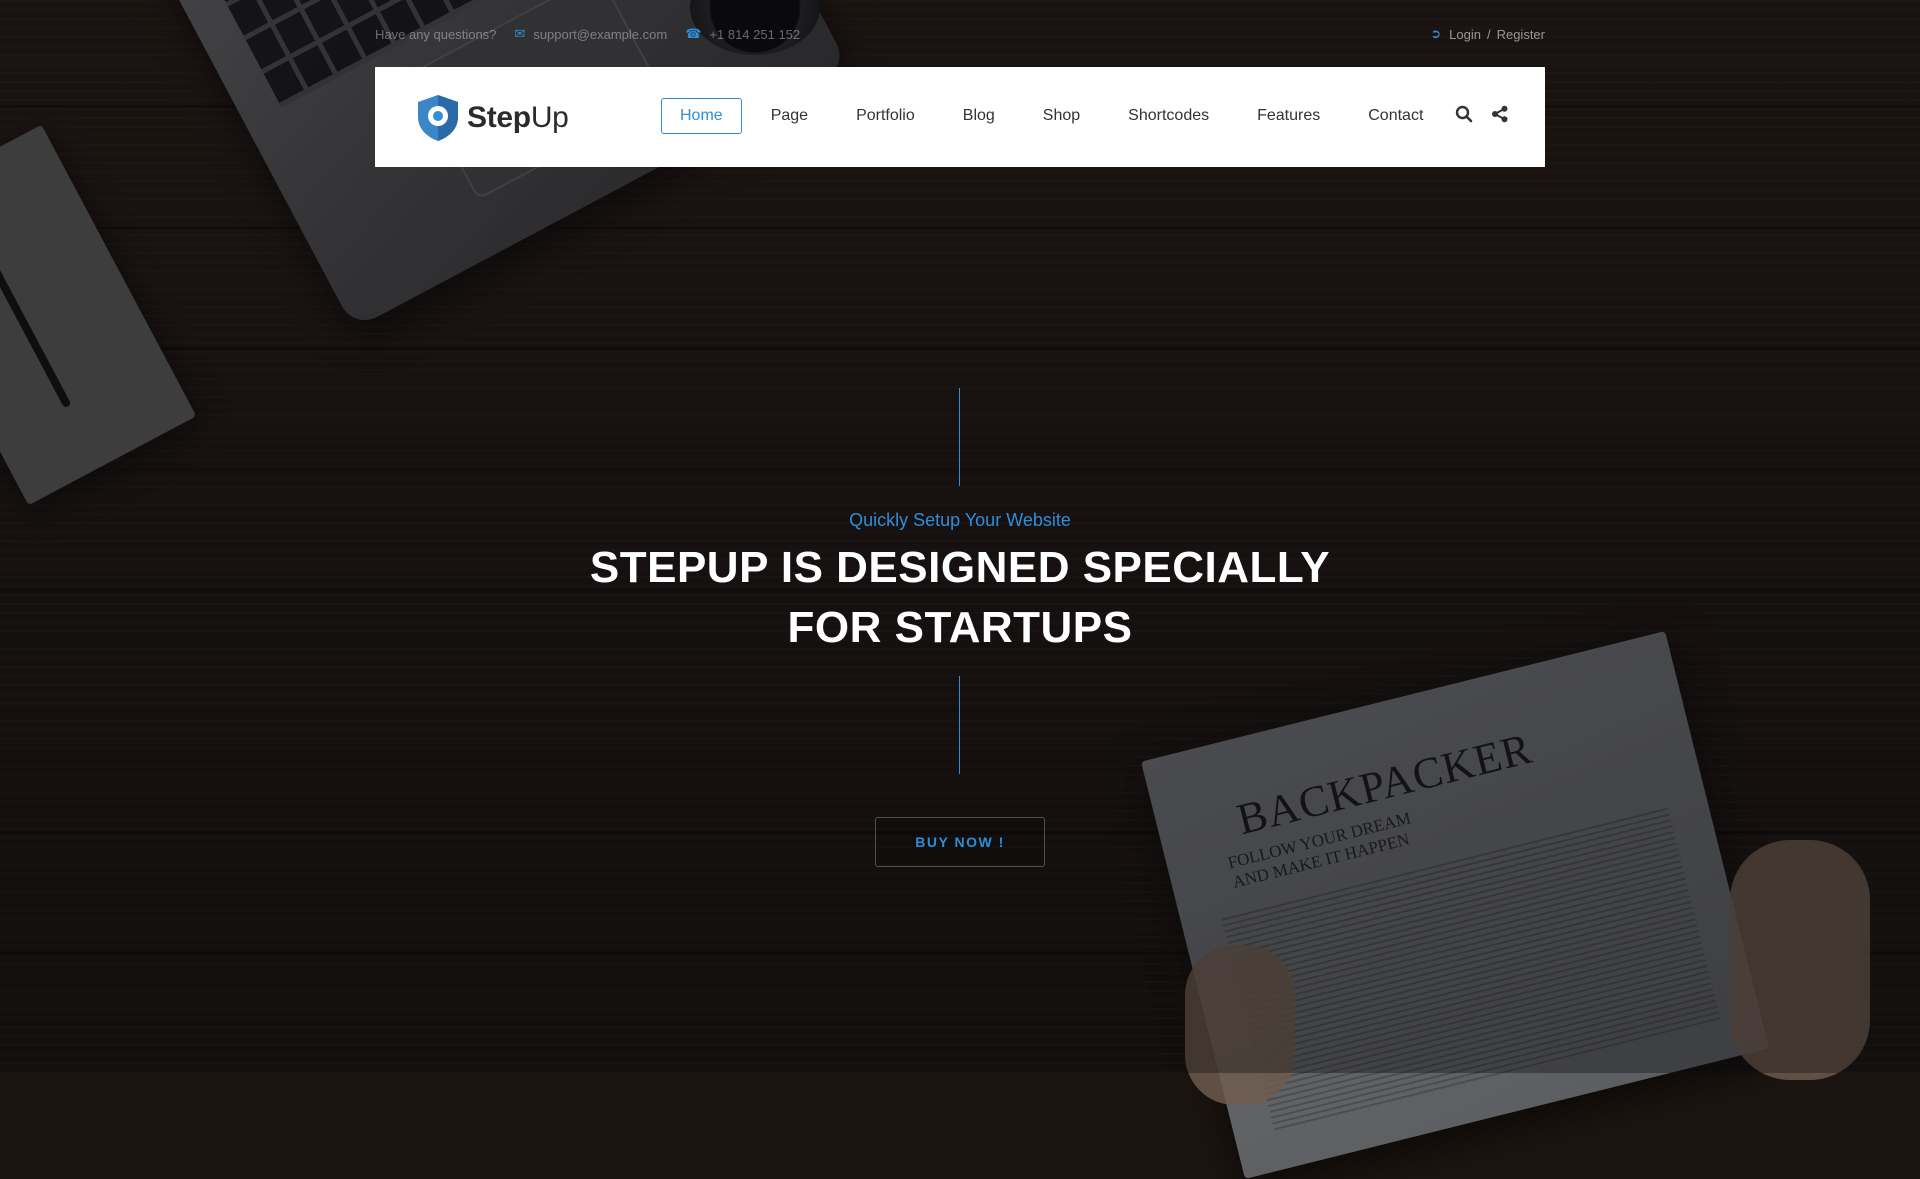 The height and width of the screenshot is (1179, 1920). What do you see at coordinates (755, 34) in the screenshot?
I see `phone-text: +1 814 251 152` at bounding box center [755, 34].